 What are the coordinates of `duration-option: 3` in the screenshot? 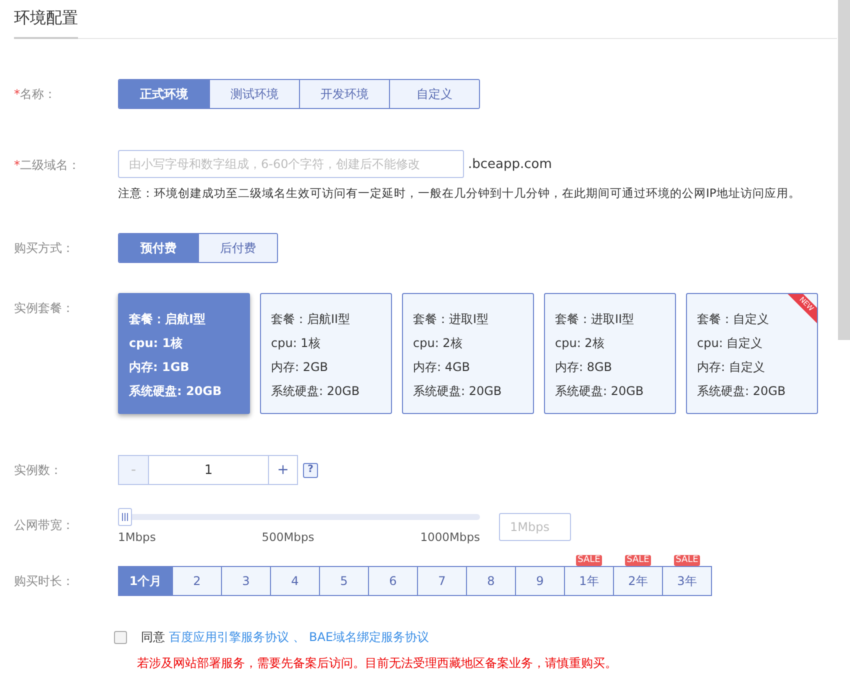 It's located at (246, 581).